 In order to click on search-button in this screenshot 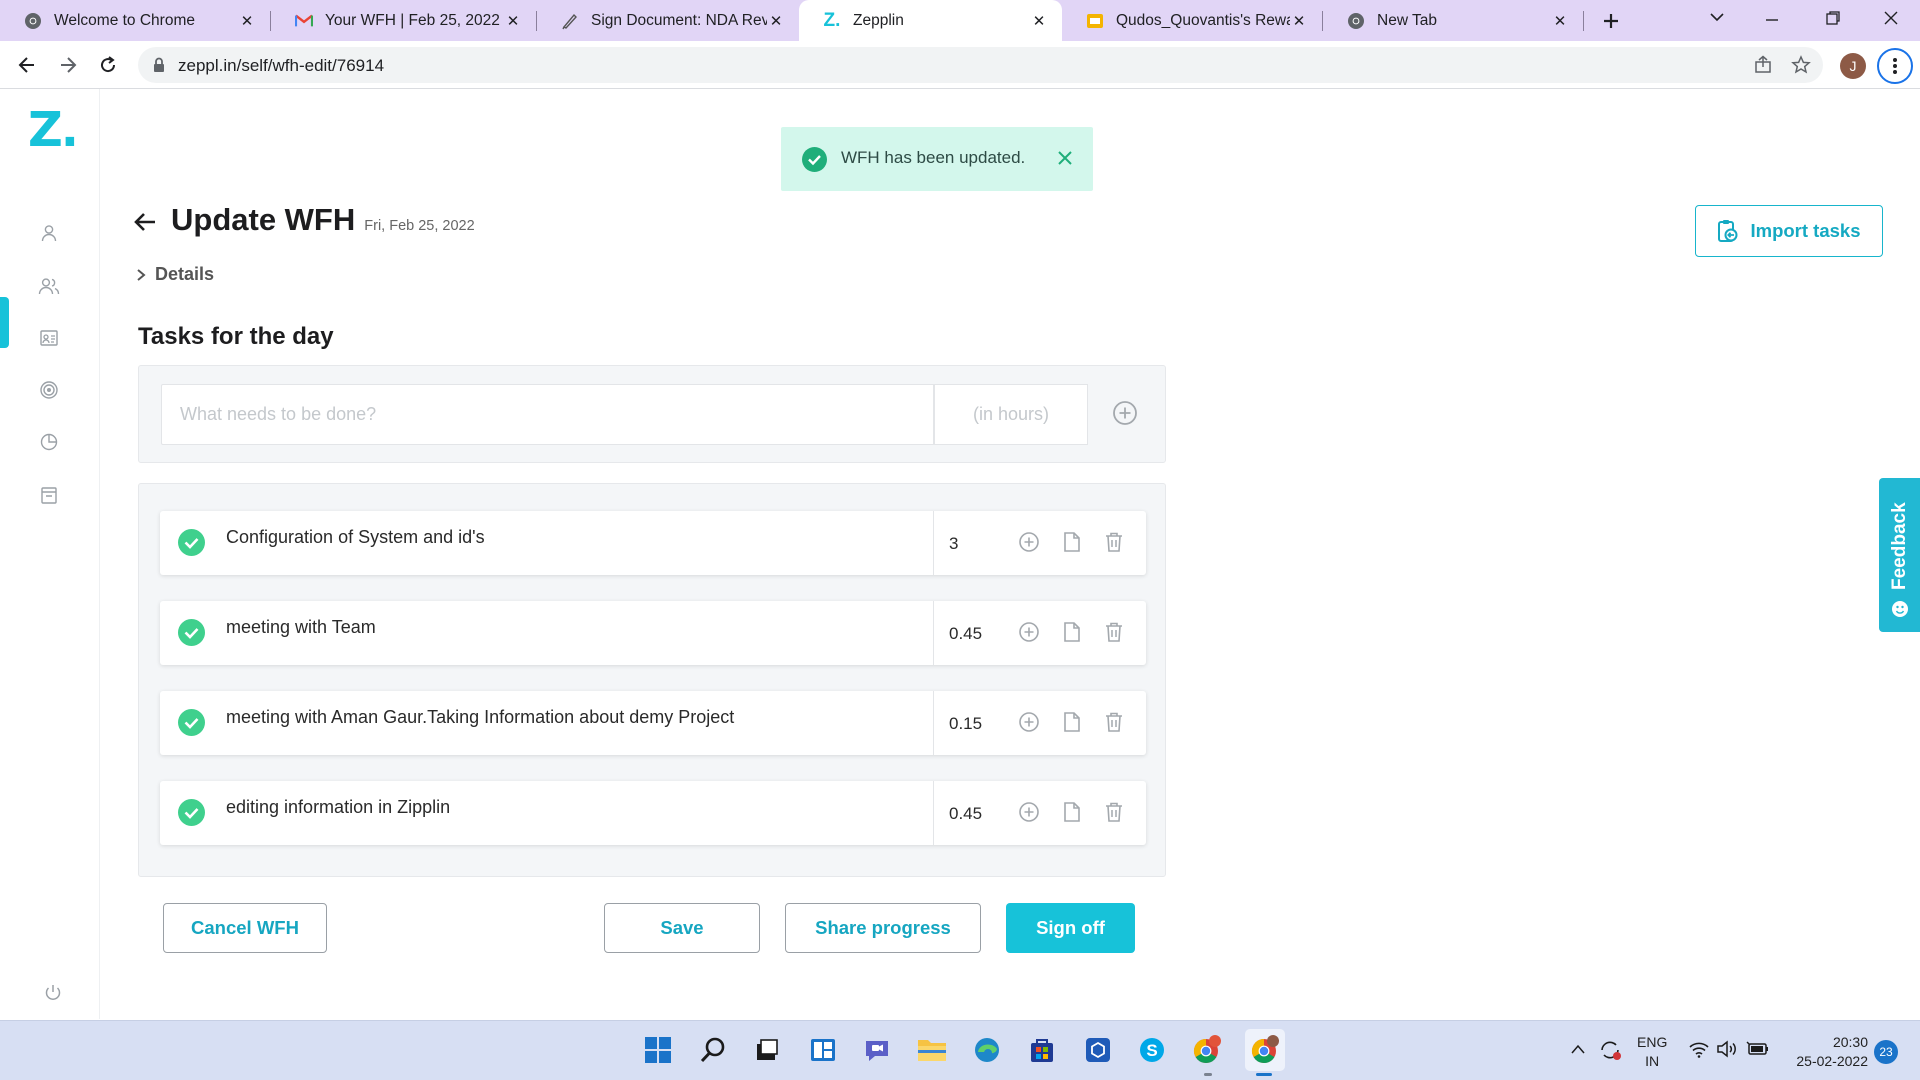, I will do `click(713, 1050)`.